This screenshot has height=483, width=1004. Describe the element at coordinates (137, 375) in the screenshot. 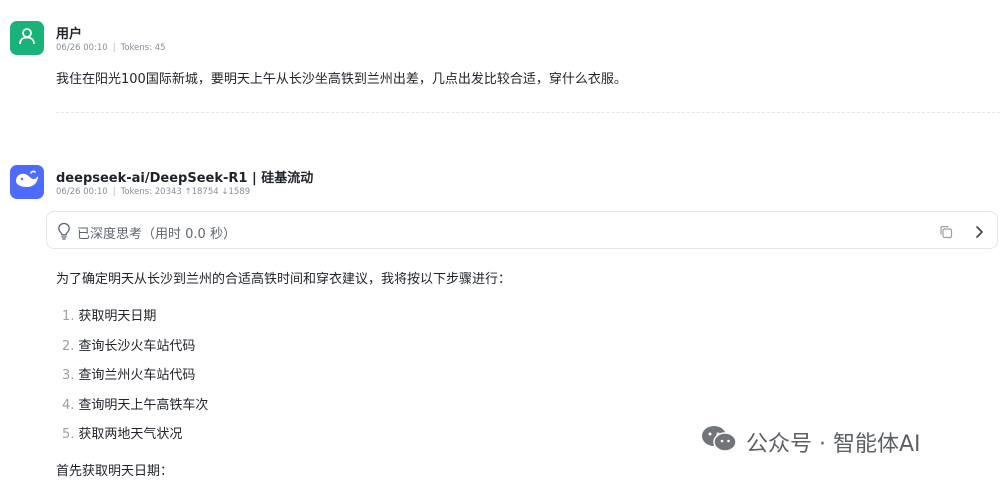

I see `step-text: 查询兰州火车站代码` at that location.